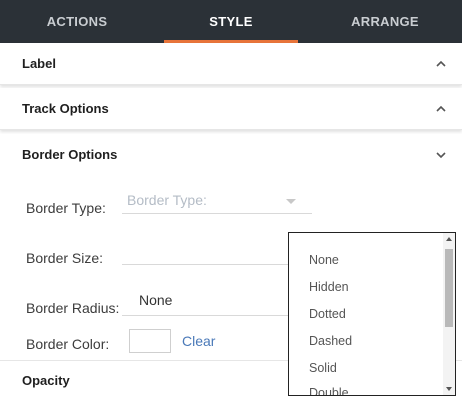  Describe the element at coordinates (327, 314) in the screenshot. I see `option-dotted: Dotted` at that location.